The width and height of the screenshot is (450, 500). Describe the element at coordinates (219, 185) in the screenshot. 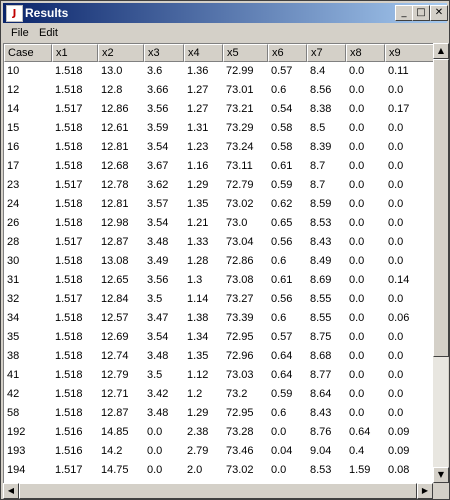

I see `table-row: 23 1.517 12.78 3.62 1.29 72.79 0.59 8.7 0.0 0.0` at that location.